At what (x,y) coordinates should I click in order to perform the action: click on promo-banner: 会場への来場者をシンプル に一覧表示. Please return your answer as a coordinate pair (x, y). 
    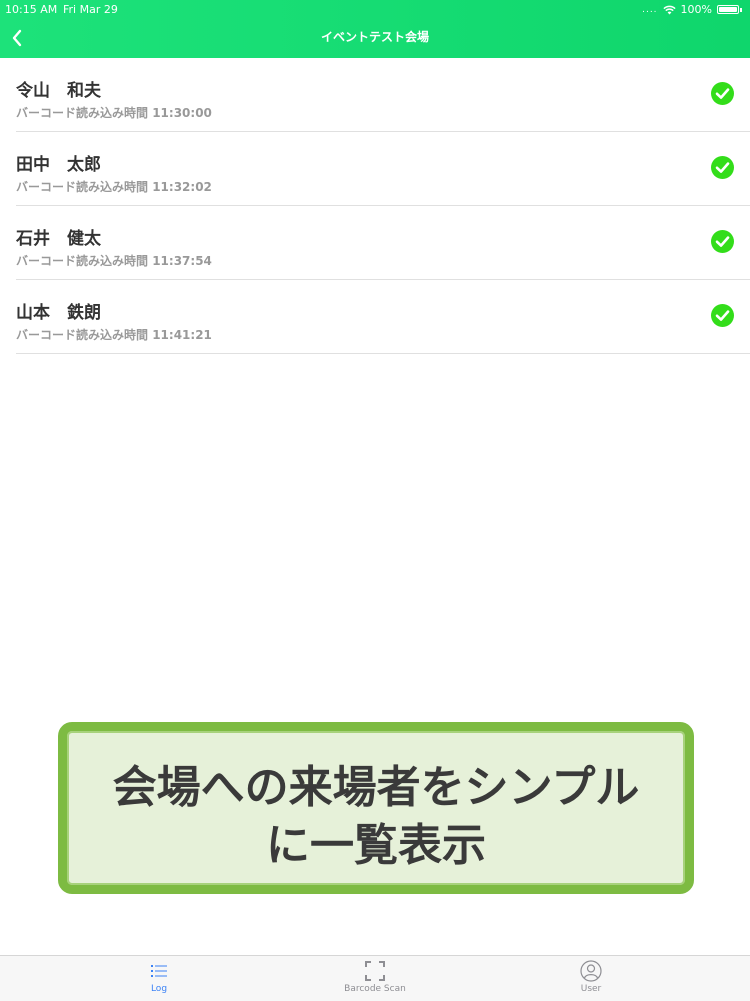
    Looking at the image, I should click on (376, 808).